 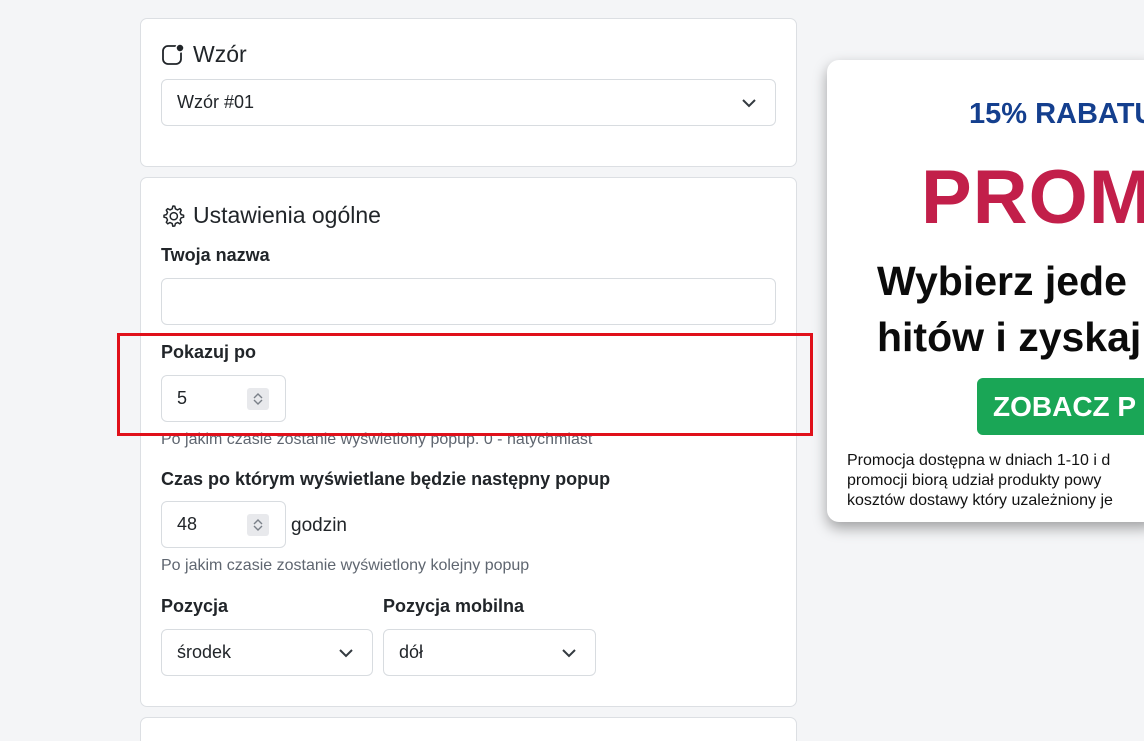 What do you see at coordinates (468, 729) in the screenshot?
I see `next-settings-card` at bounding box center [468, 729].